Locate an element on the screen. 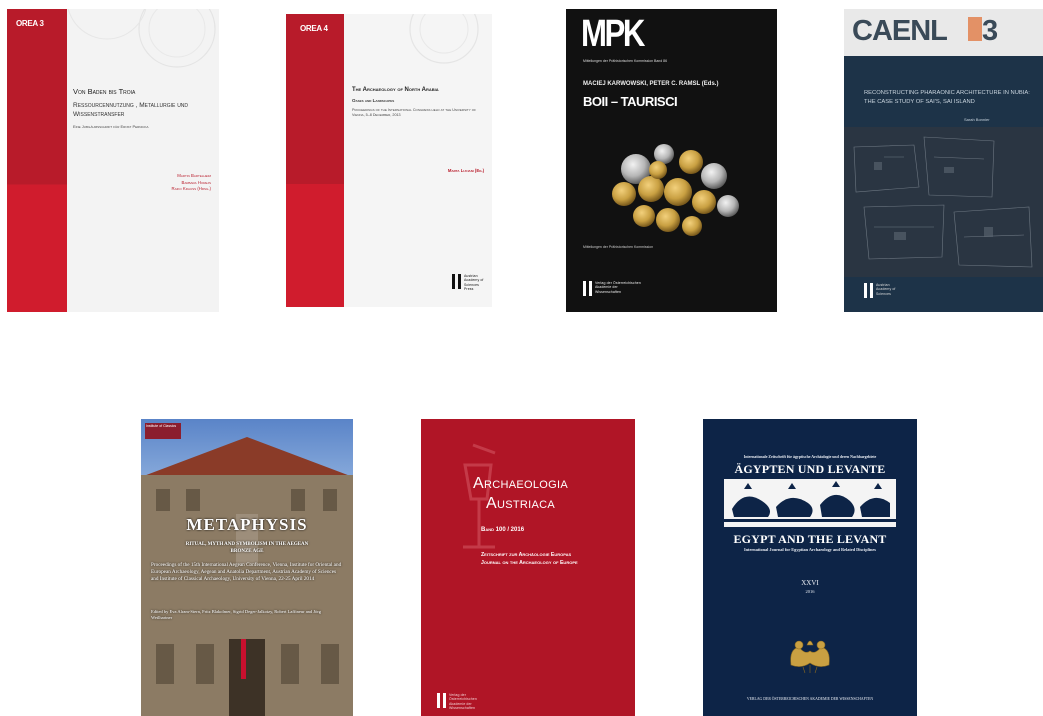 Image resolution: width=1043 pixels, height=716 pixels. series-mark-accent is located at coordinates (975, 29).